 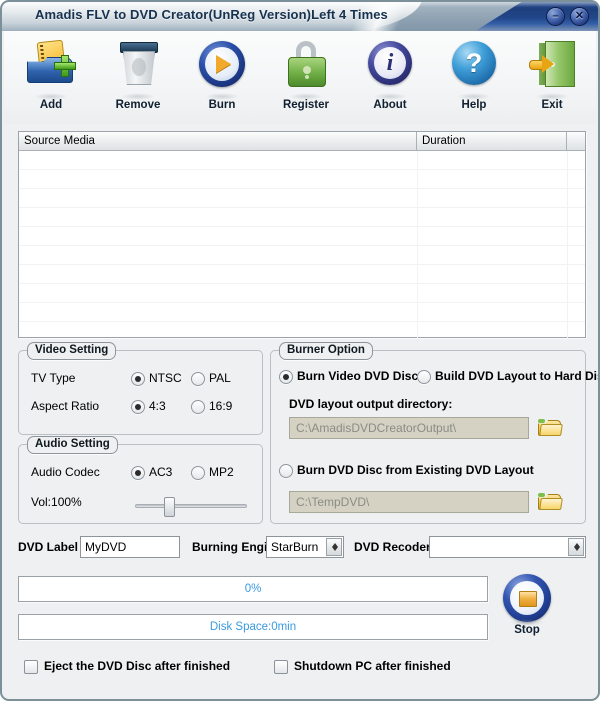 I want to click on folder-open-icon-existing, so click(x=550, y=501).